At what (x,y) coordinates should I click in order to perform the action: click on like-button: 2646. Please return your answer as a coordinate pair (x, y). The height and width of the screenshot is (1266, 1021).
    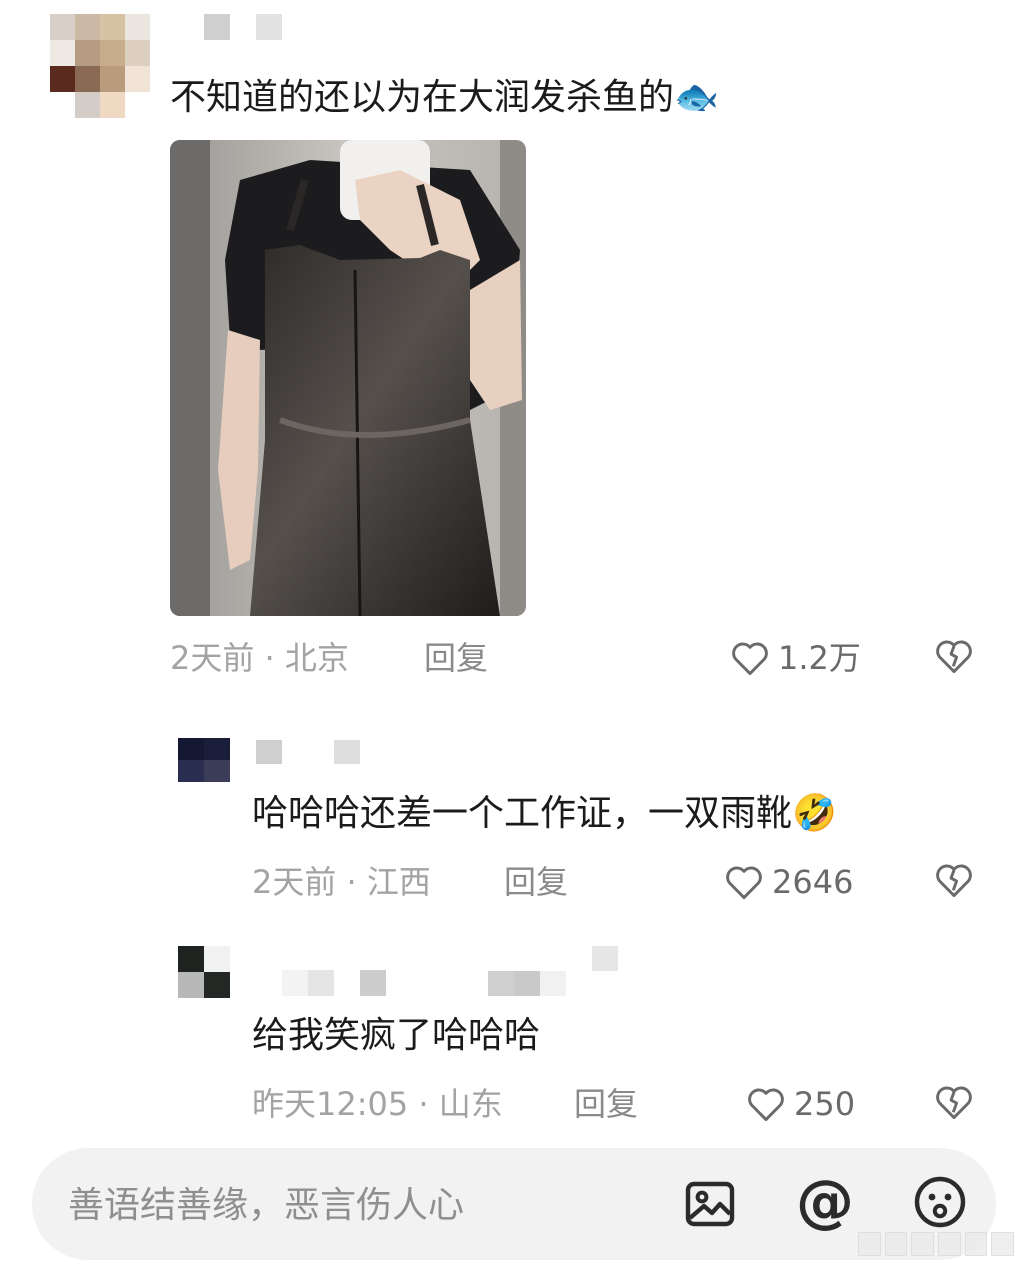
    Looking at the image, I should click on (787, 882).